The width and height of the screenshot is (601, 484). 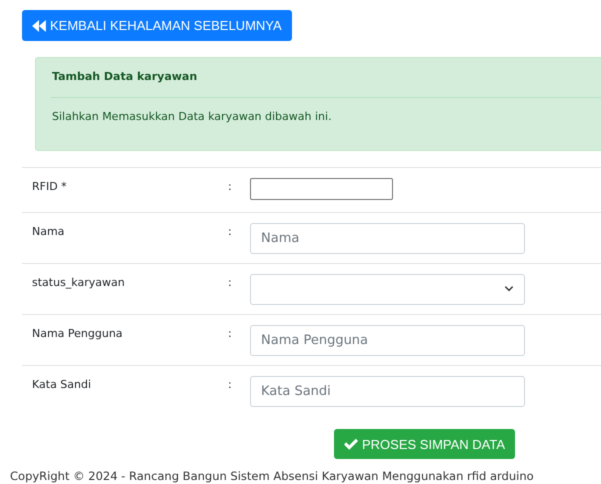 What do you see at coordinates (48, 232) in the screenshot?
I see `field-label: Nama` at bounding box center [48, 232].